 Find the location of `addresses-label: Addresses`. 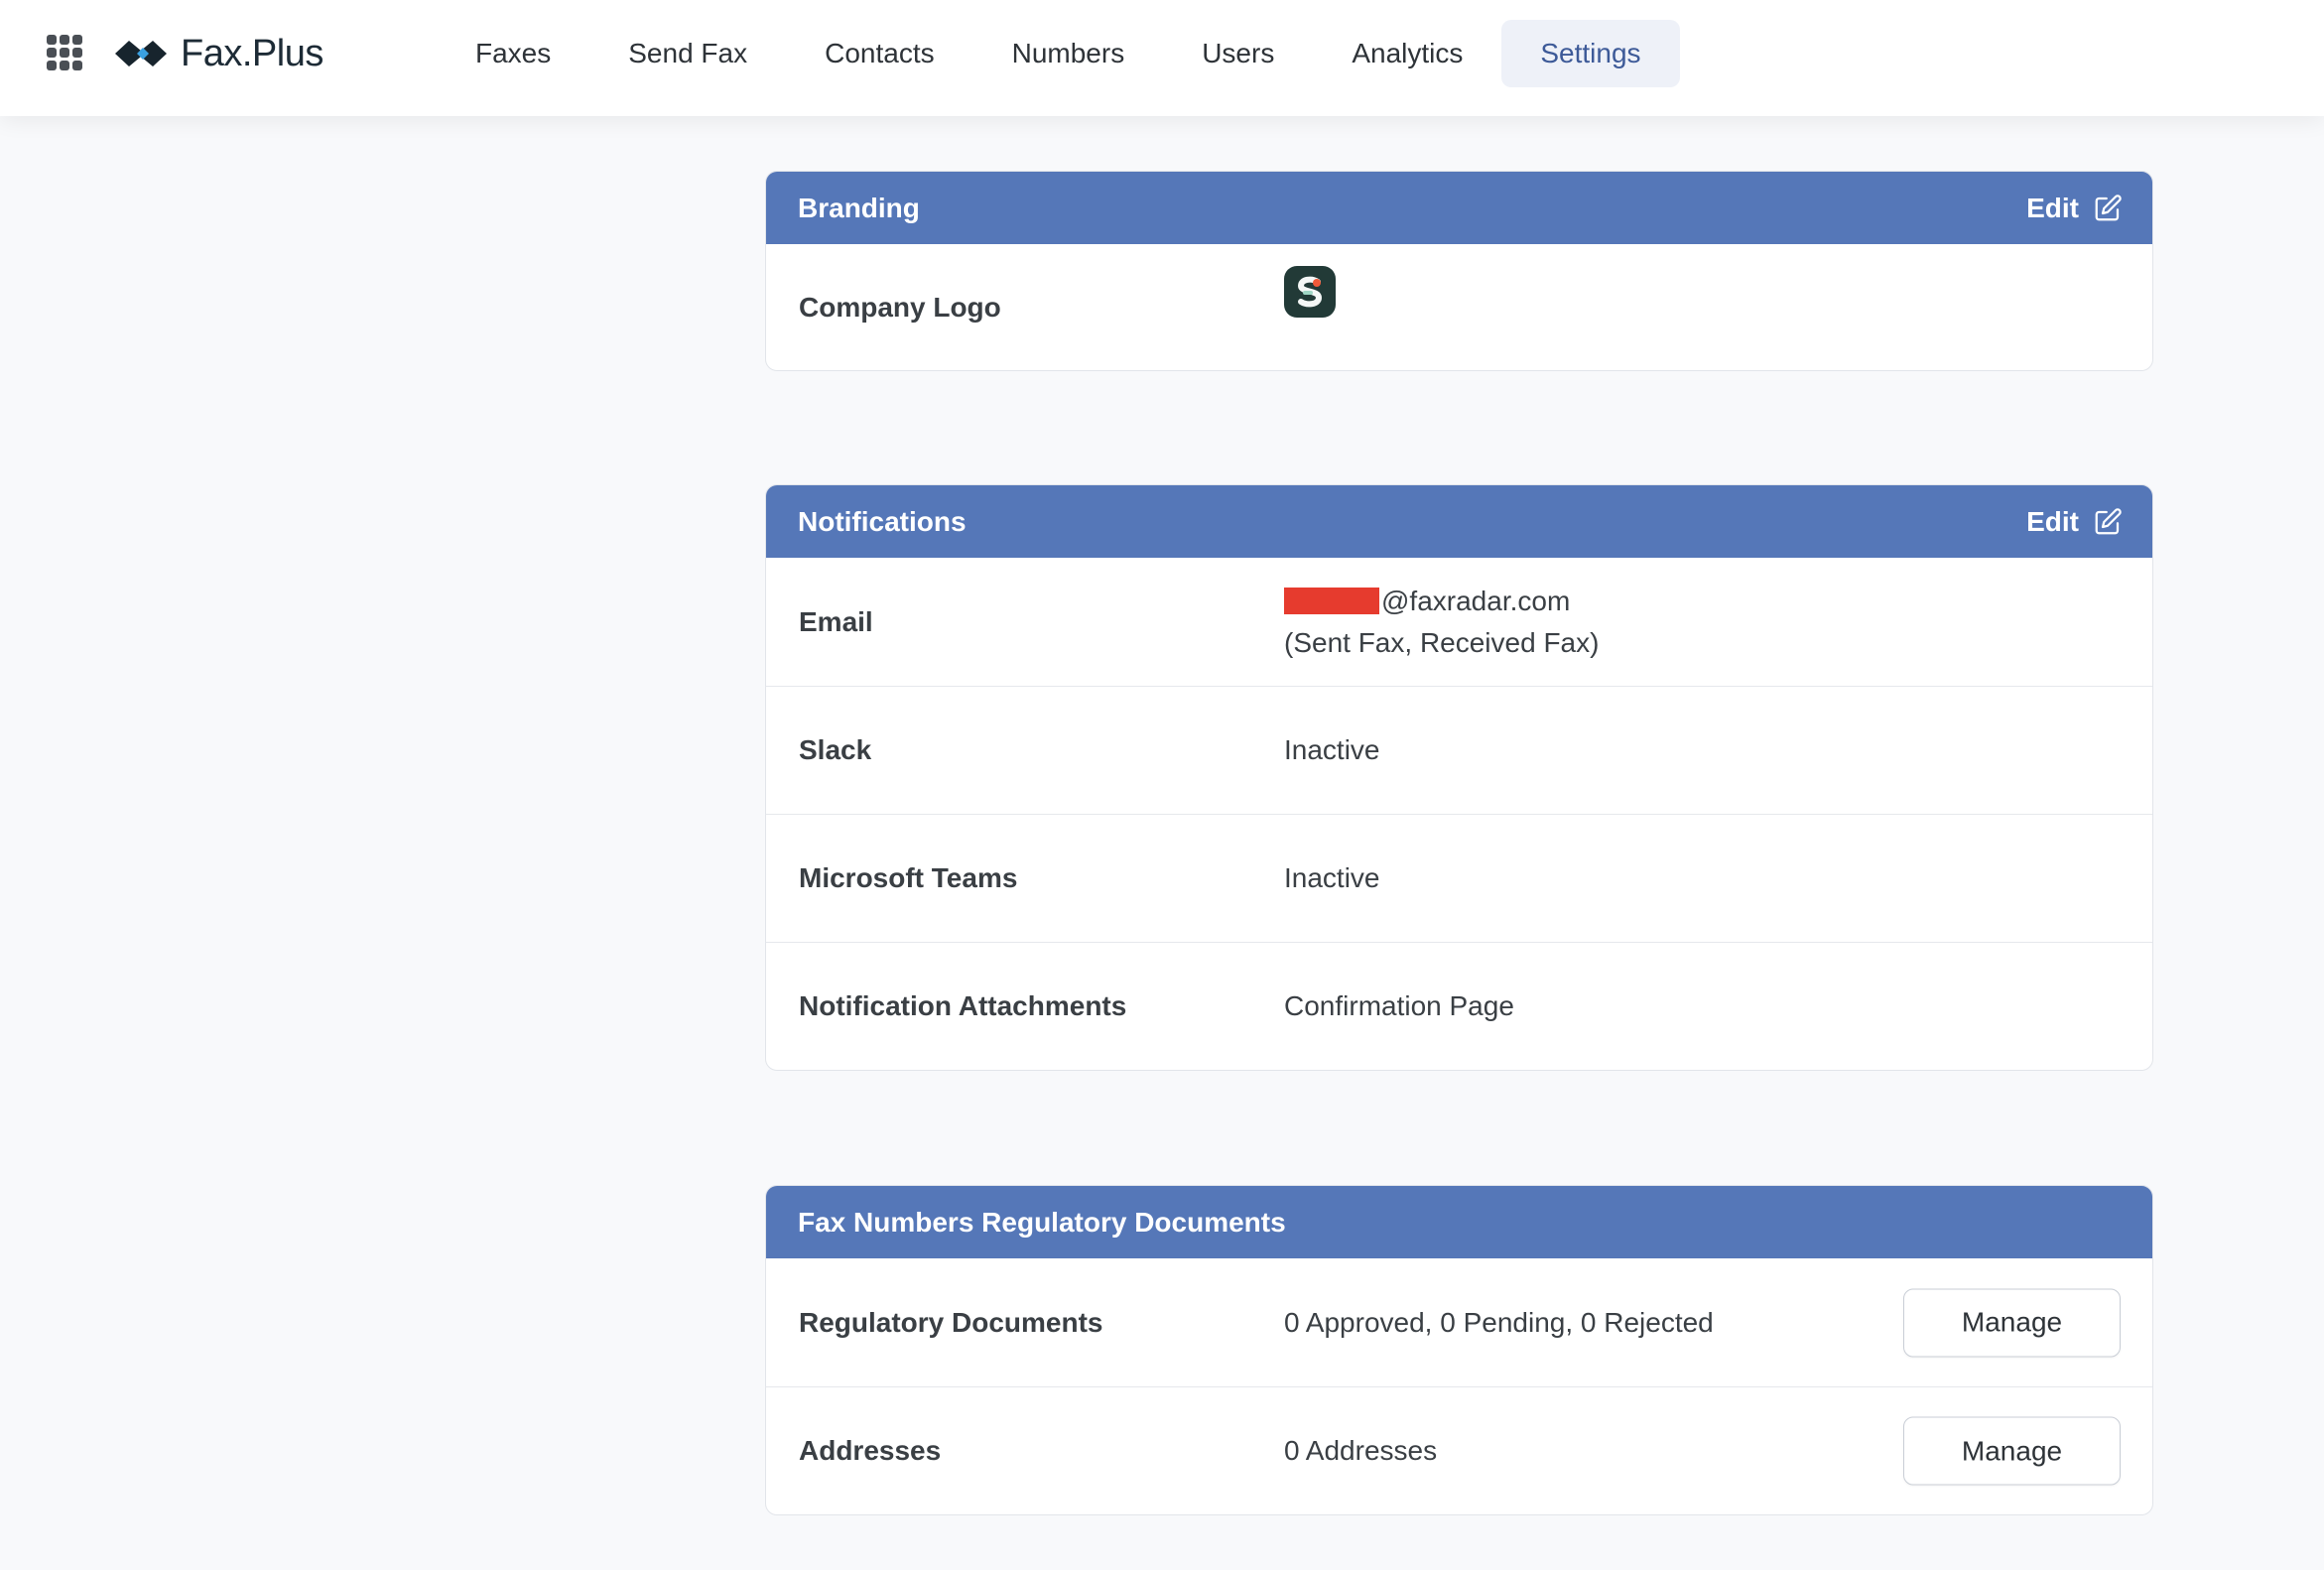

addresses-label: Addresses is located at coordinates (870, 1450).